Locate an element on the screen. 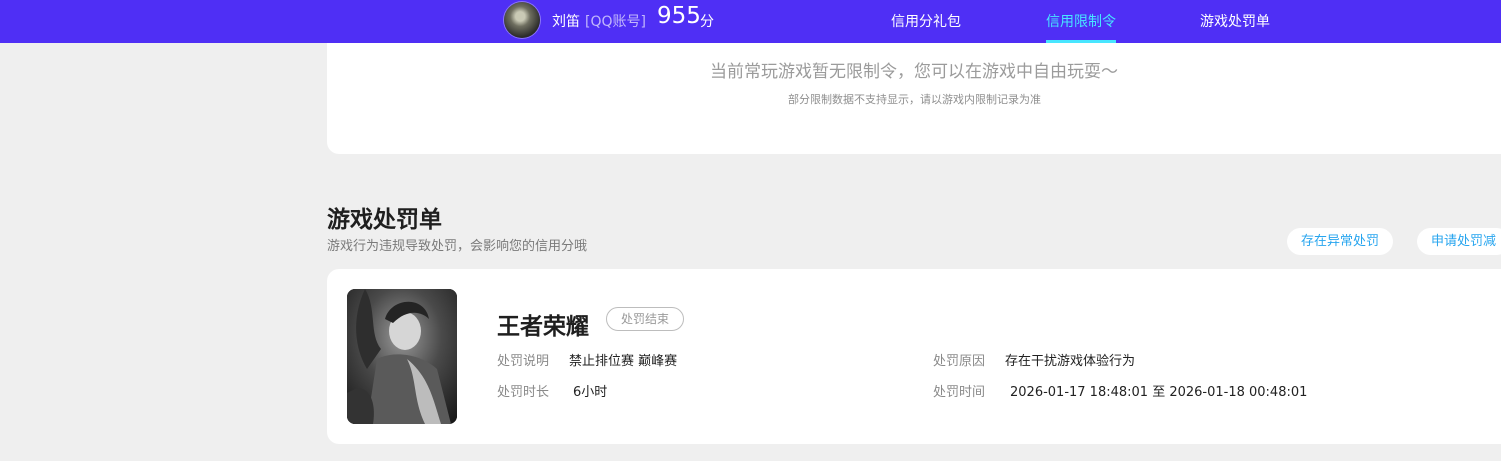  avatar is located at coordinates (522, 20).